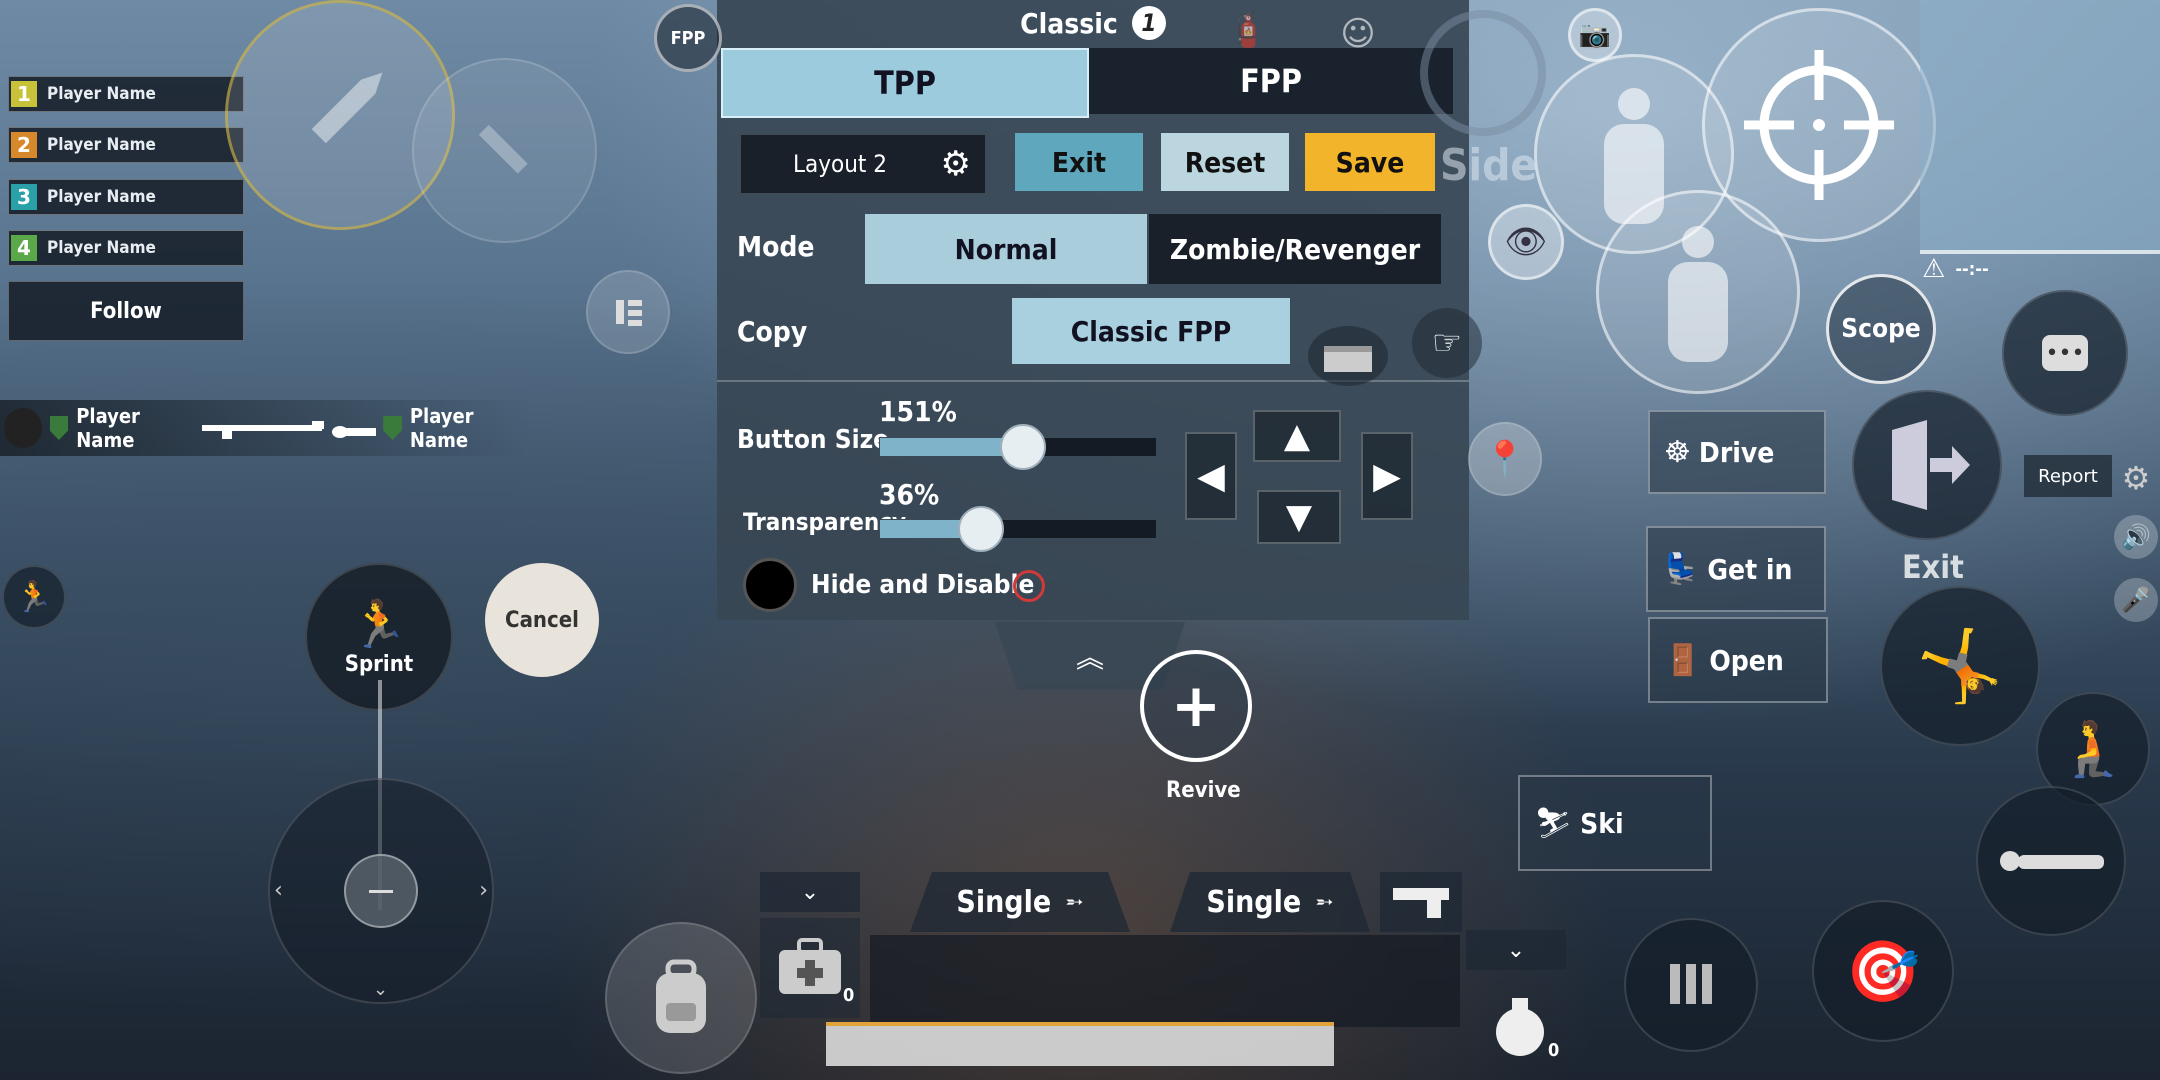 This screenshot has height=1080, width=2160. I want to click on drive-label: Drive, so click(1736, 452).